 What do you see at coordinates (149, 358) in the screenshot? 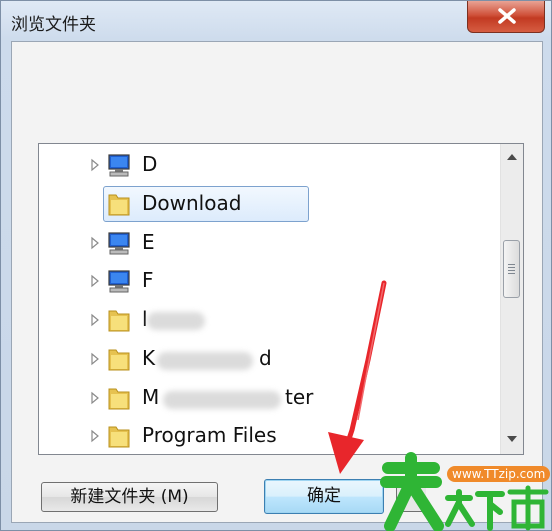
I see `tree-item-label: K` at bounding box center [149, 358].